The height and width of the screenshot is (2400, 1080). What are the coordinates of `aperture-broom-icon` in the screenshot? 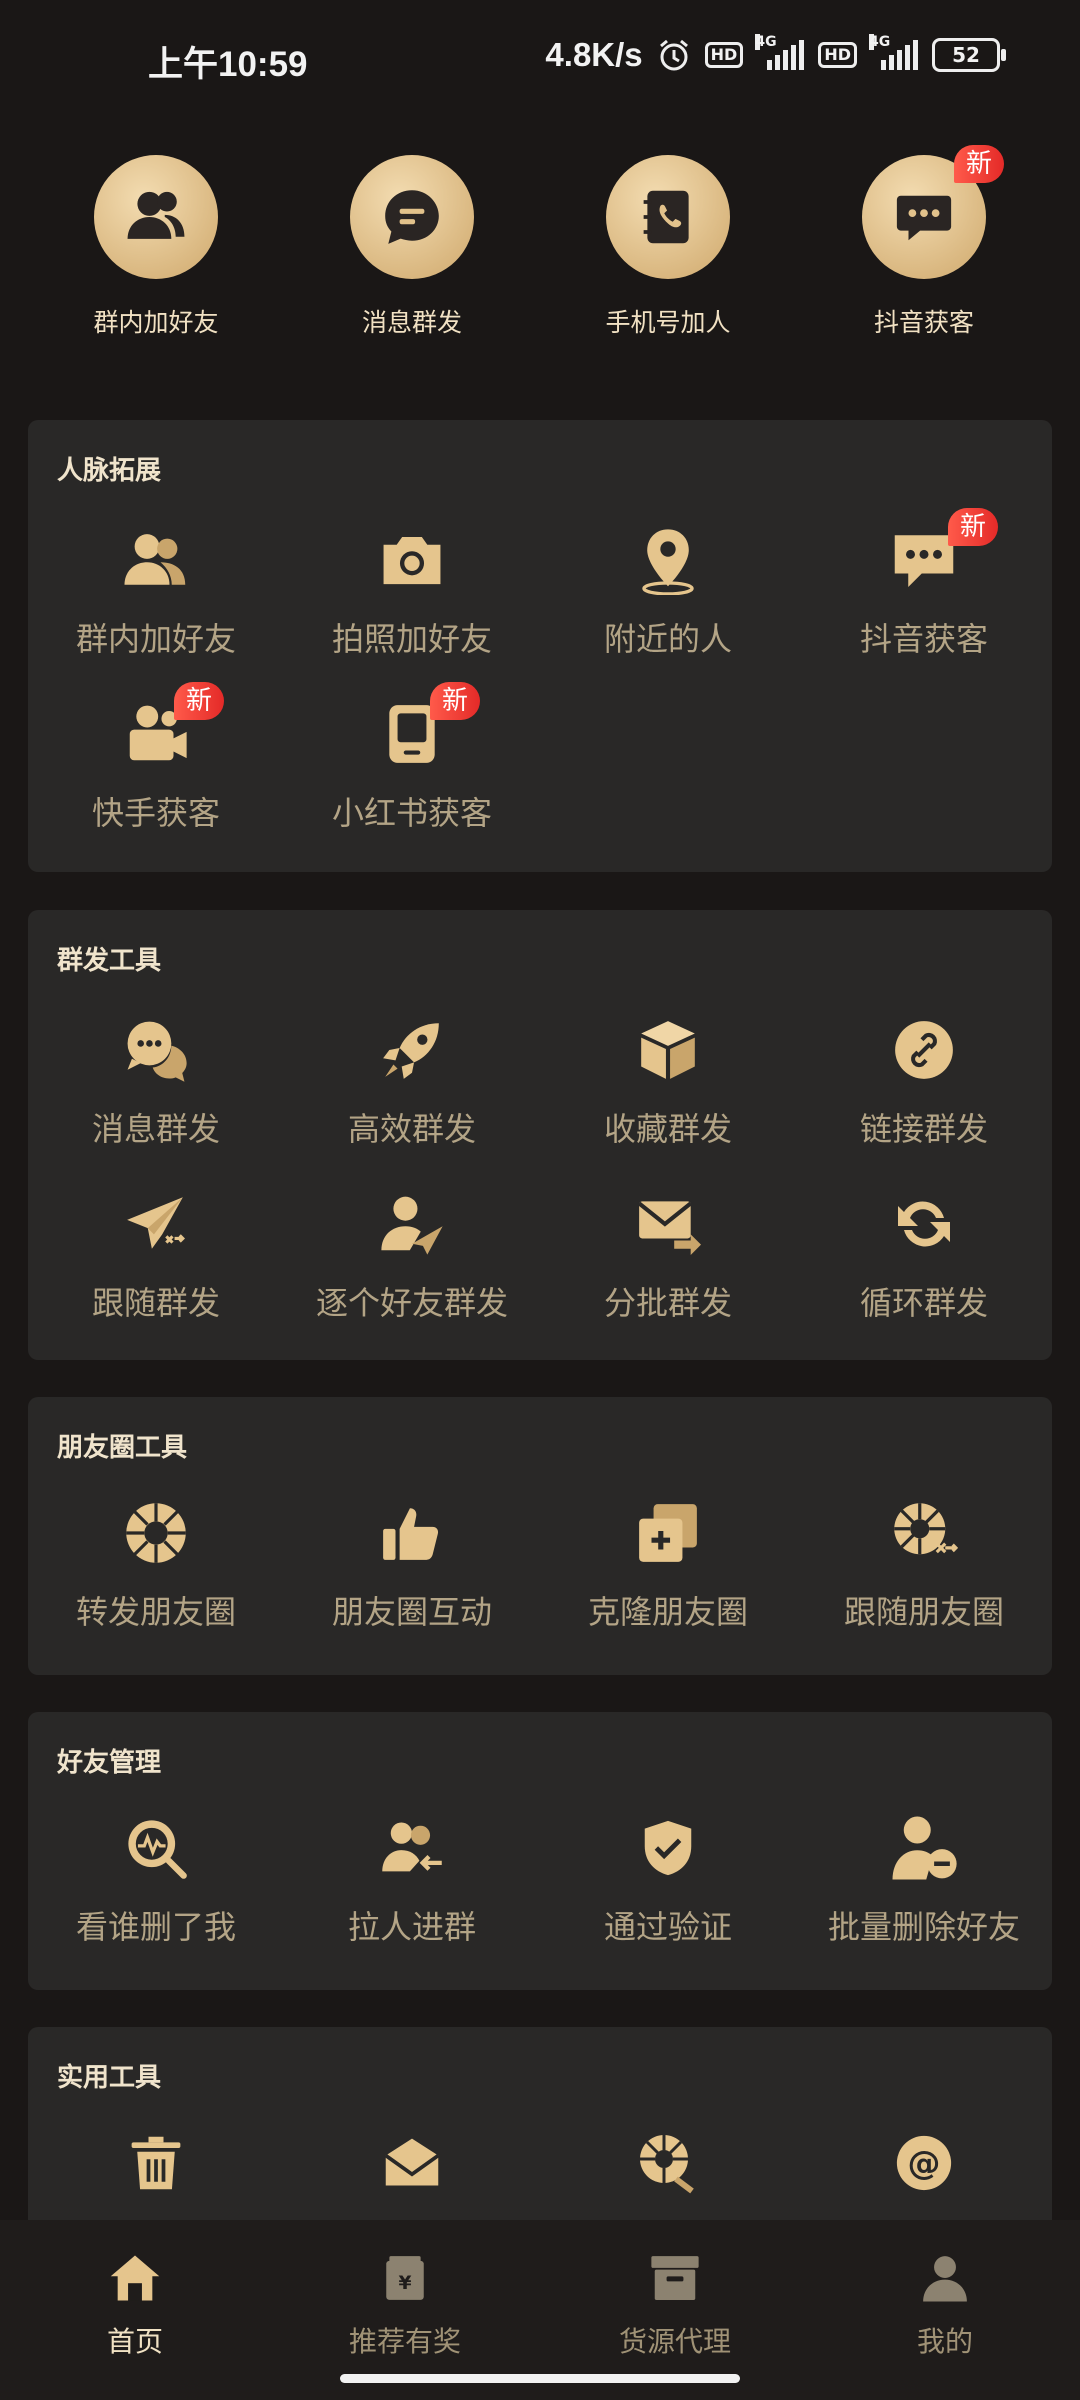 It's located at (668, 2163).